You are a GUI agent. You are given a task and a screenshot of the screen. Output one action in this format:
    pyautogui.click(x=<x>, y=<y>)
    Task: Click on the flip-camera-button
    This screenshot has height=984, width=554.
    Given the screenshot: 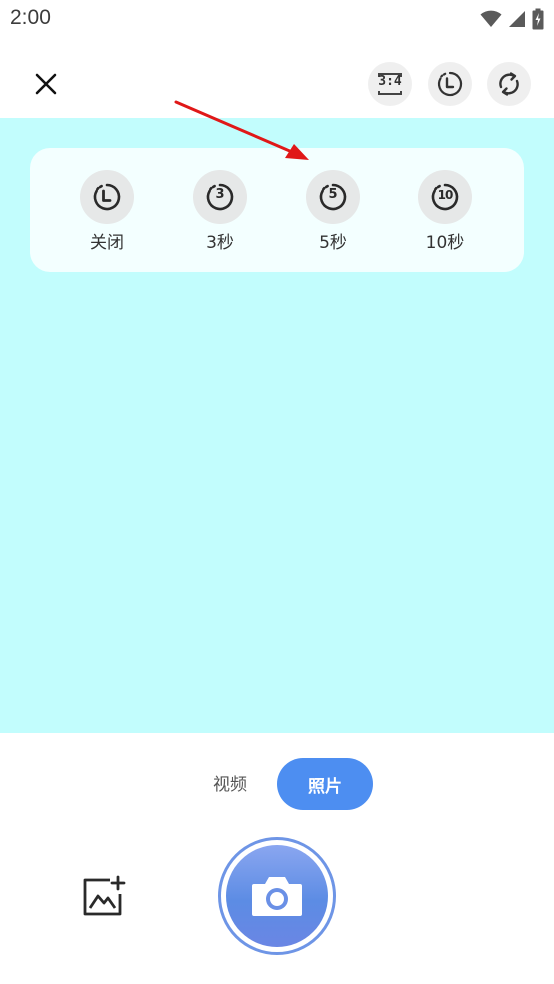 What is the action you would take?
    pyautogui.click(x=509, y=84)
    